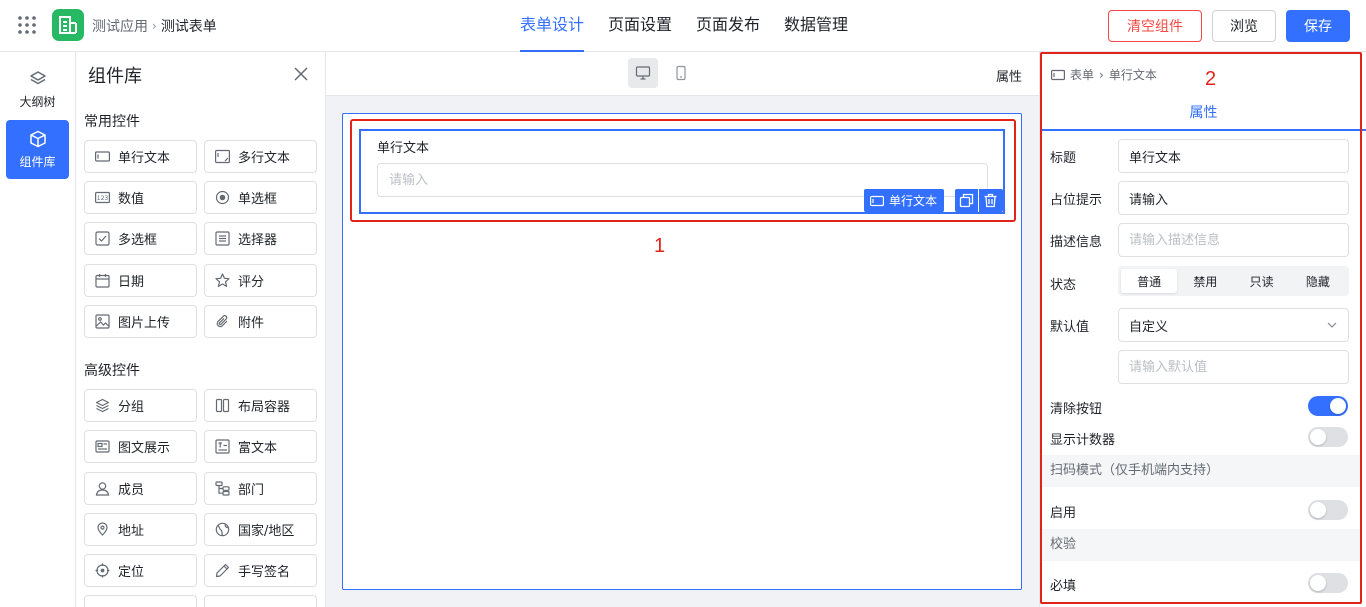  What do you see at coordinates (260, 570) in the screenshot?
I see `component-handwritten-signature: 手写签名` at bounding box center [260, 570].